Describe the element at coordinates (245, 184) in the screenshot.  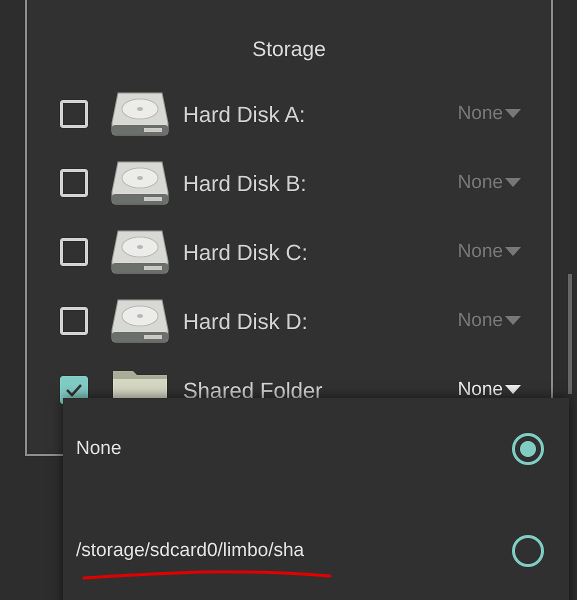
I see `drive-label: Hard Disk B:` at that location.